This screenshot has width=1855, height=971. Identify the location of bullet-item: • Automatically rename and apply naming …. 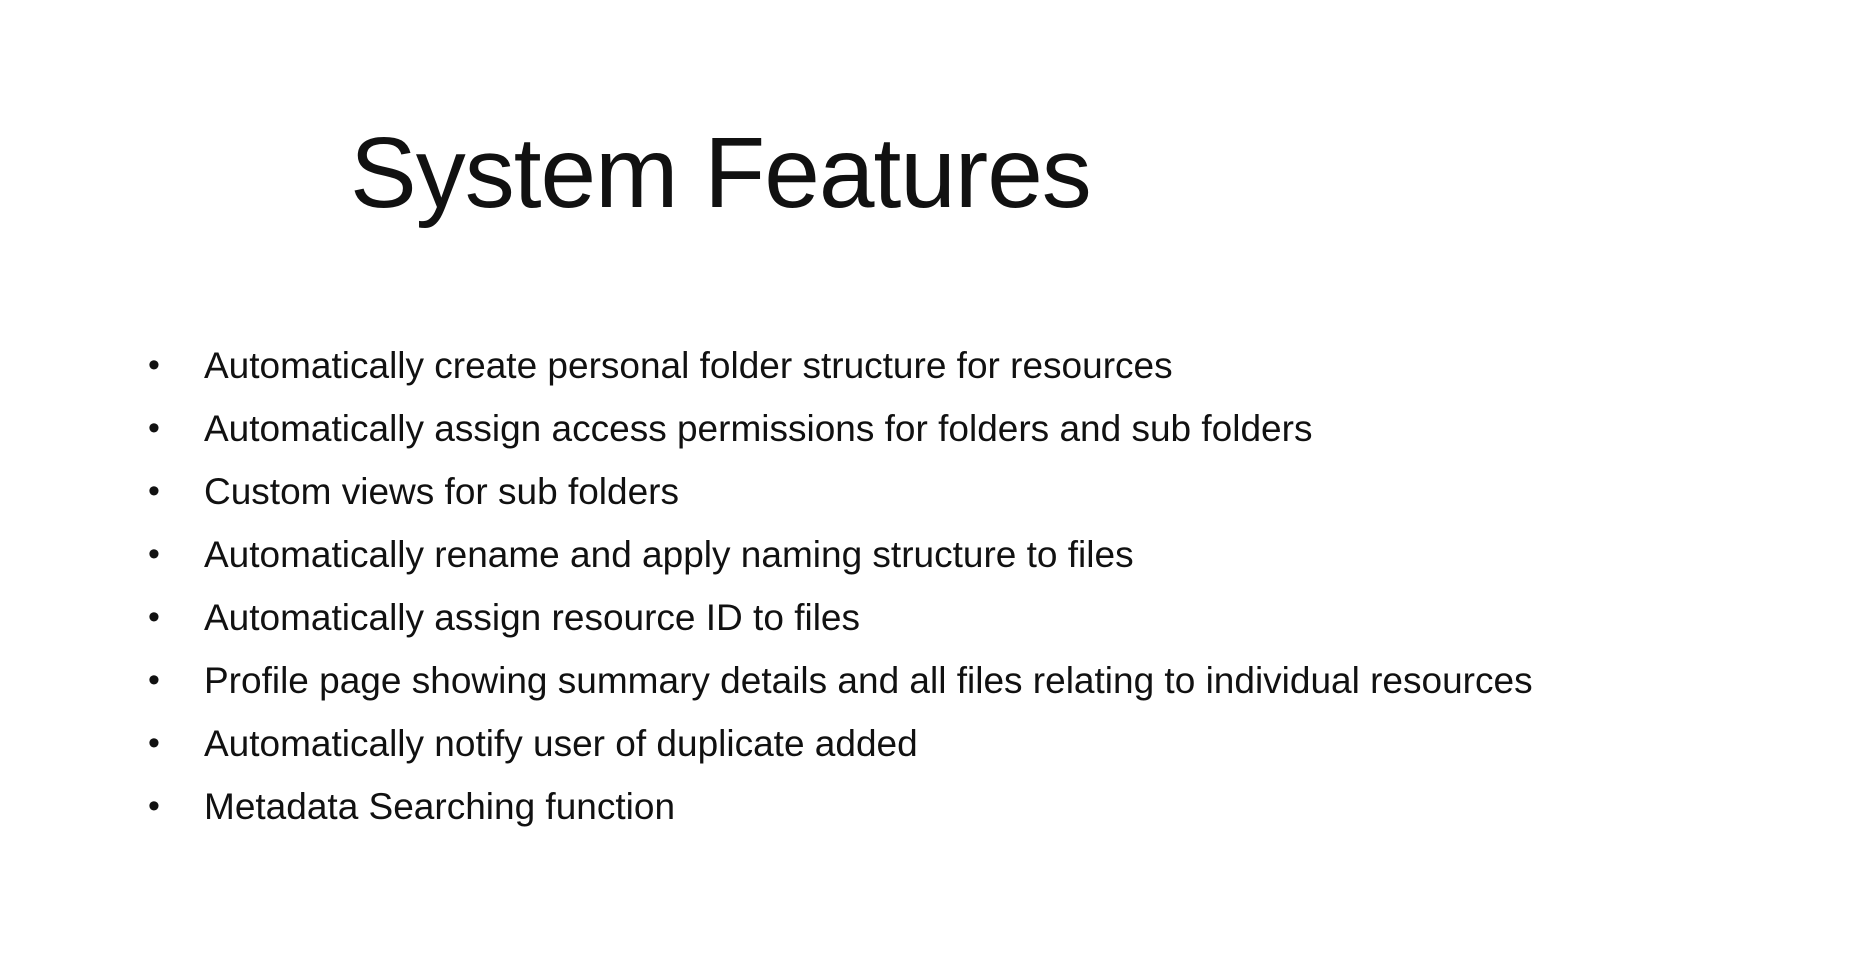
(868, 554).